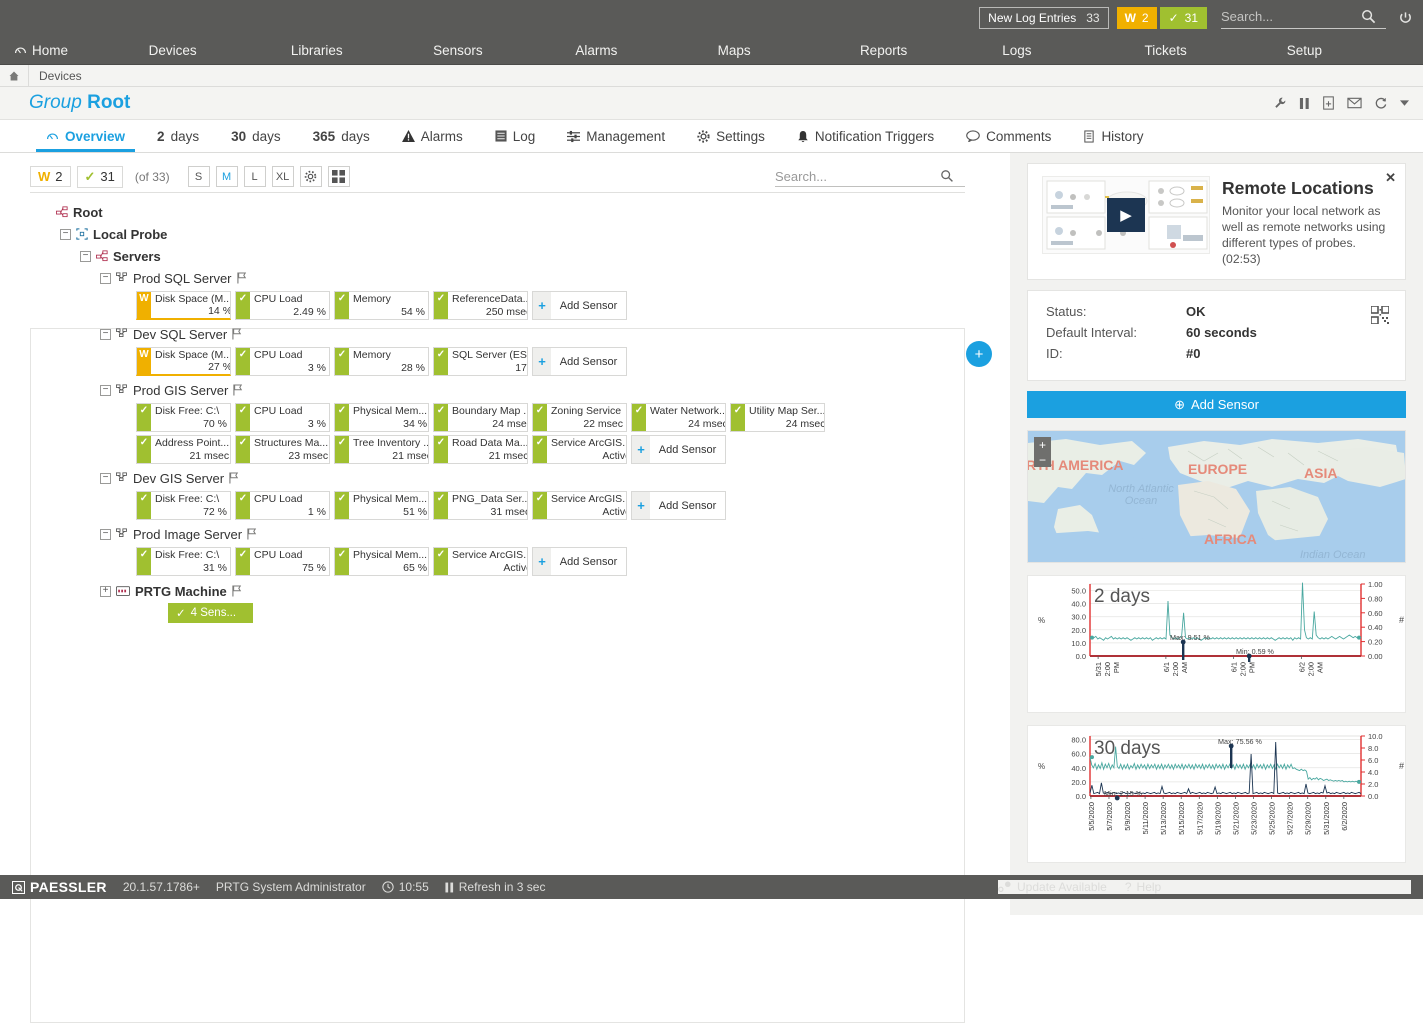 The height and width of the screenshot is (1023, 1423). What do you see at coordinates (282, 505) in the screenshot?
I see `sensor-tile: ✓ CPU Load 1 %` at bounding box center [282, 505].